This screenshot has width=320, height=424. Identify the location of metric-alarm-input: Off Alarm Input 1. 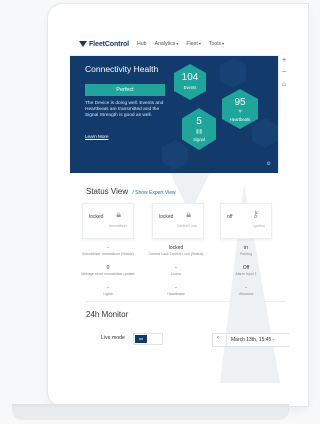
(246, 270).